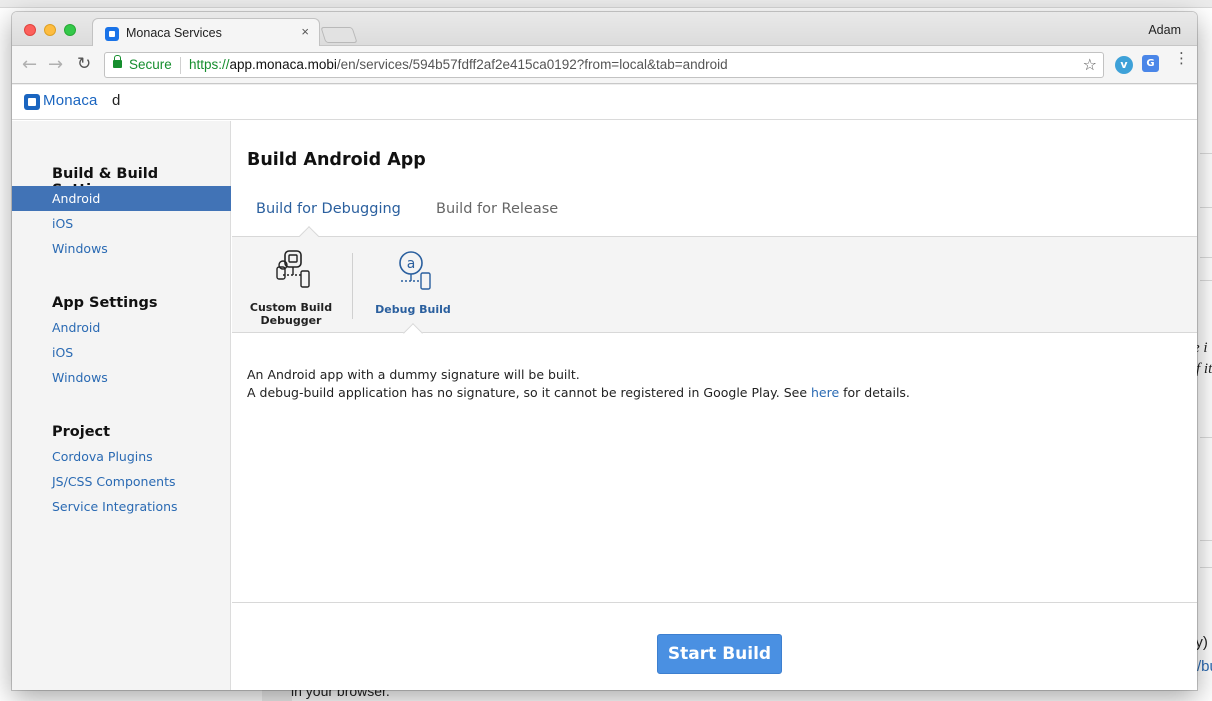  What do you see at coordinates (336, 160) in the screenshot?
I see `page-title: Build Android App` at bounding box center [336, 160].